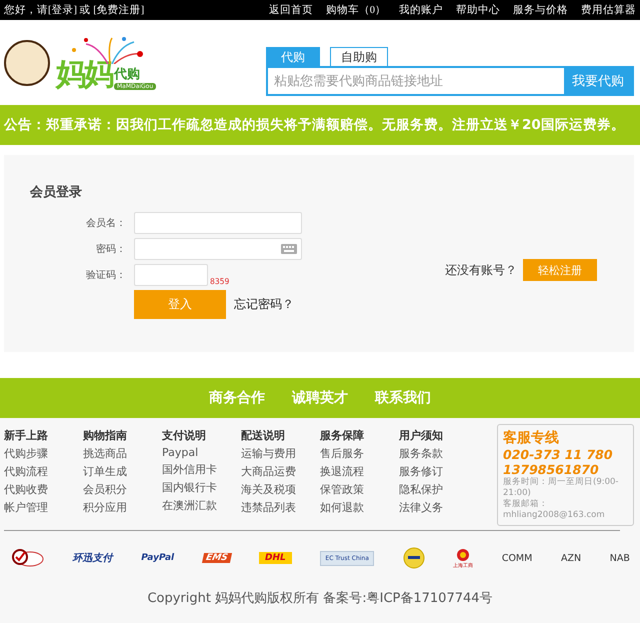 Image resolution: width=640 pixels, height=623 pixels. Describe the element at coordinates (438, 471) in the screenshot. I see `footer-link: 服务修订` at that location.